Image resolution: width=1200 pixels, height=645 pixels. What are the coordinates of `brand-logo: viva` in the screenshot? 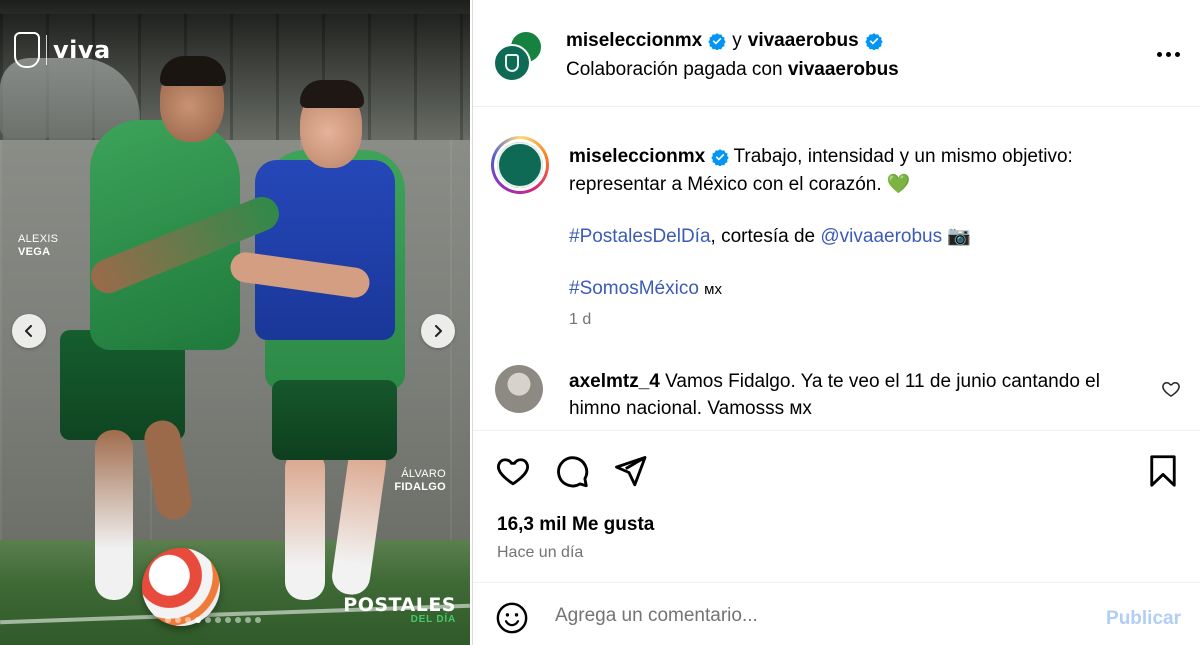 It's located at (62, 50).